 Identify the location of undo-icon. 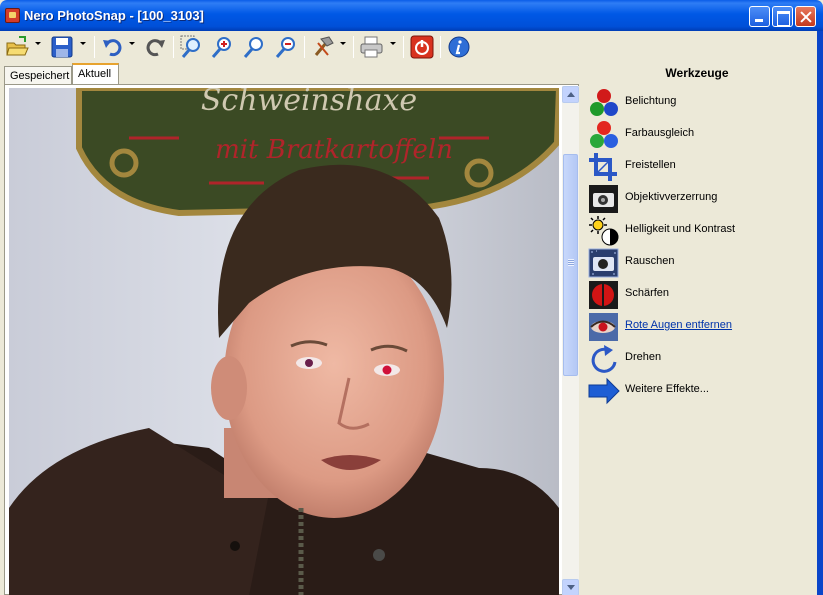
(113, 47).